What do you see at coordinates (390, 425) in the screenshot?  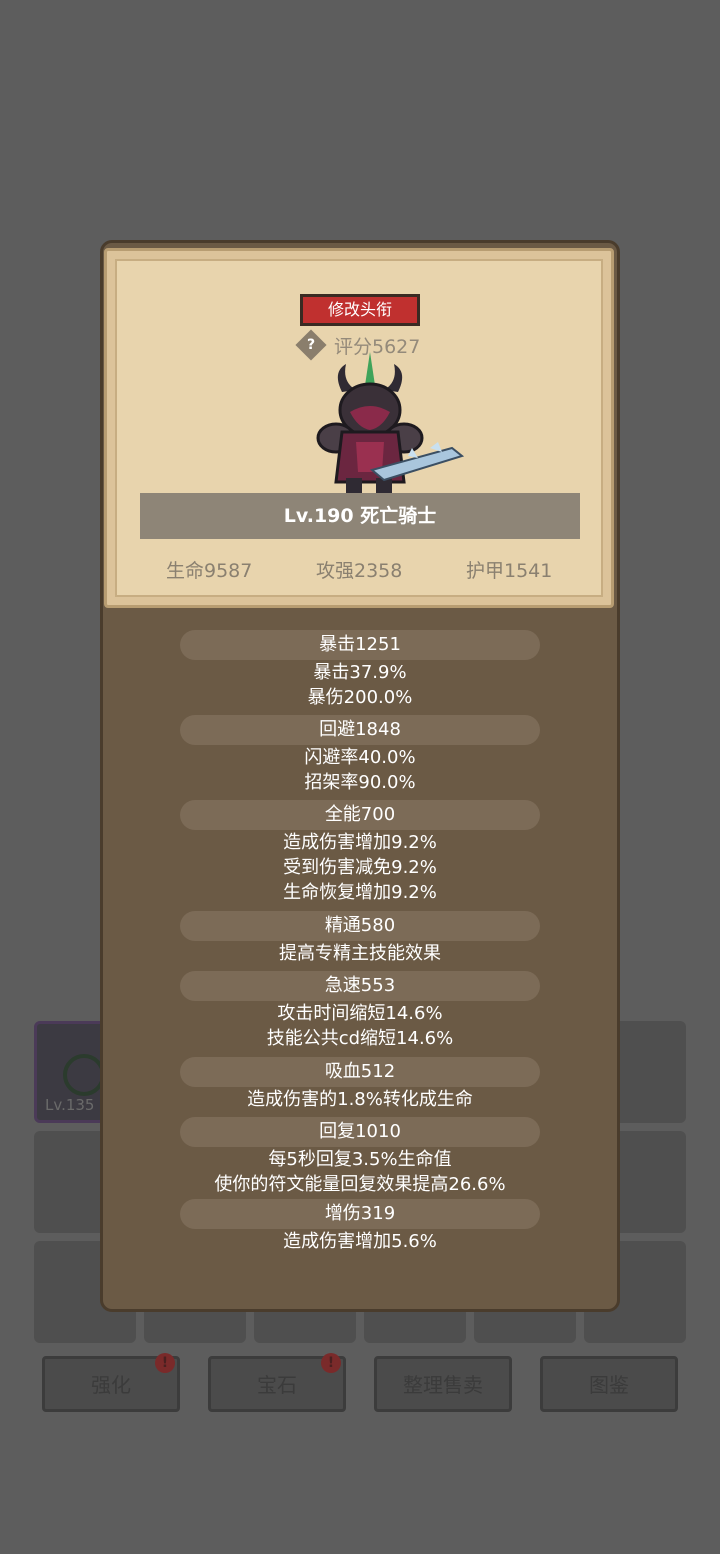 I see `death-knight-character` at bounding box center [390, 425].